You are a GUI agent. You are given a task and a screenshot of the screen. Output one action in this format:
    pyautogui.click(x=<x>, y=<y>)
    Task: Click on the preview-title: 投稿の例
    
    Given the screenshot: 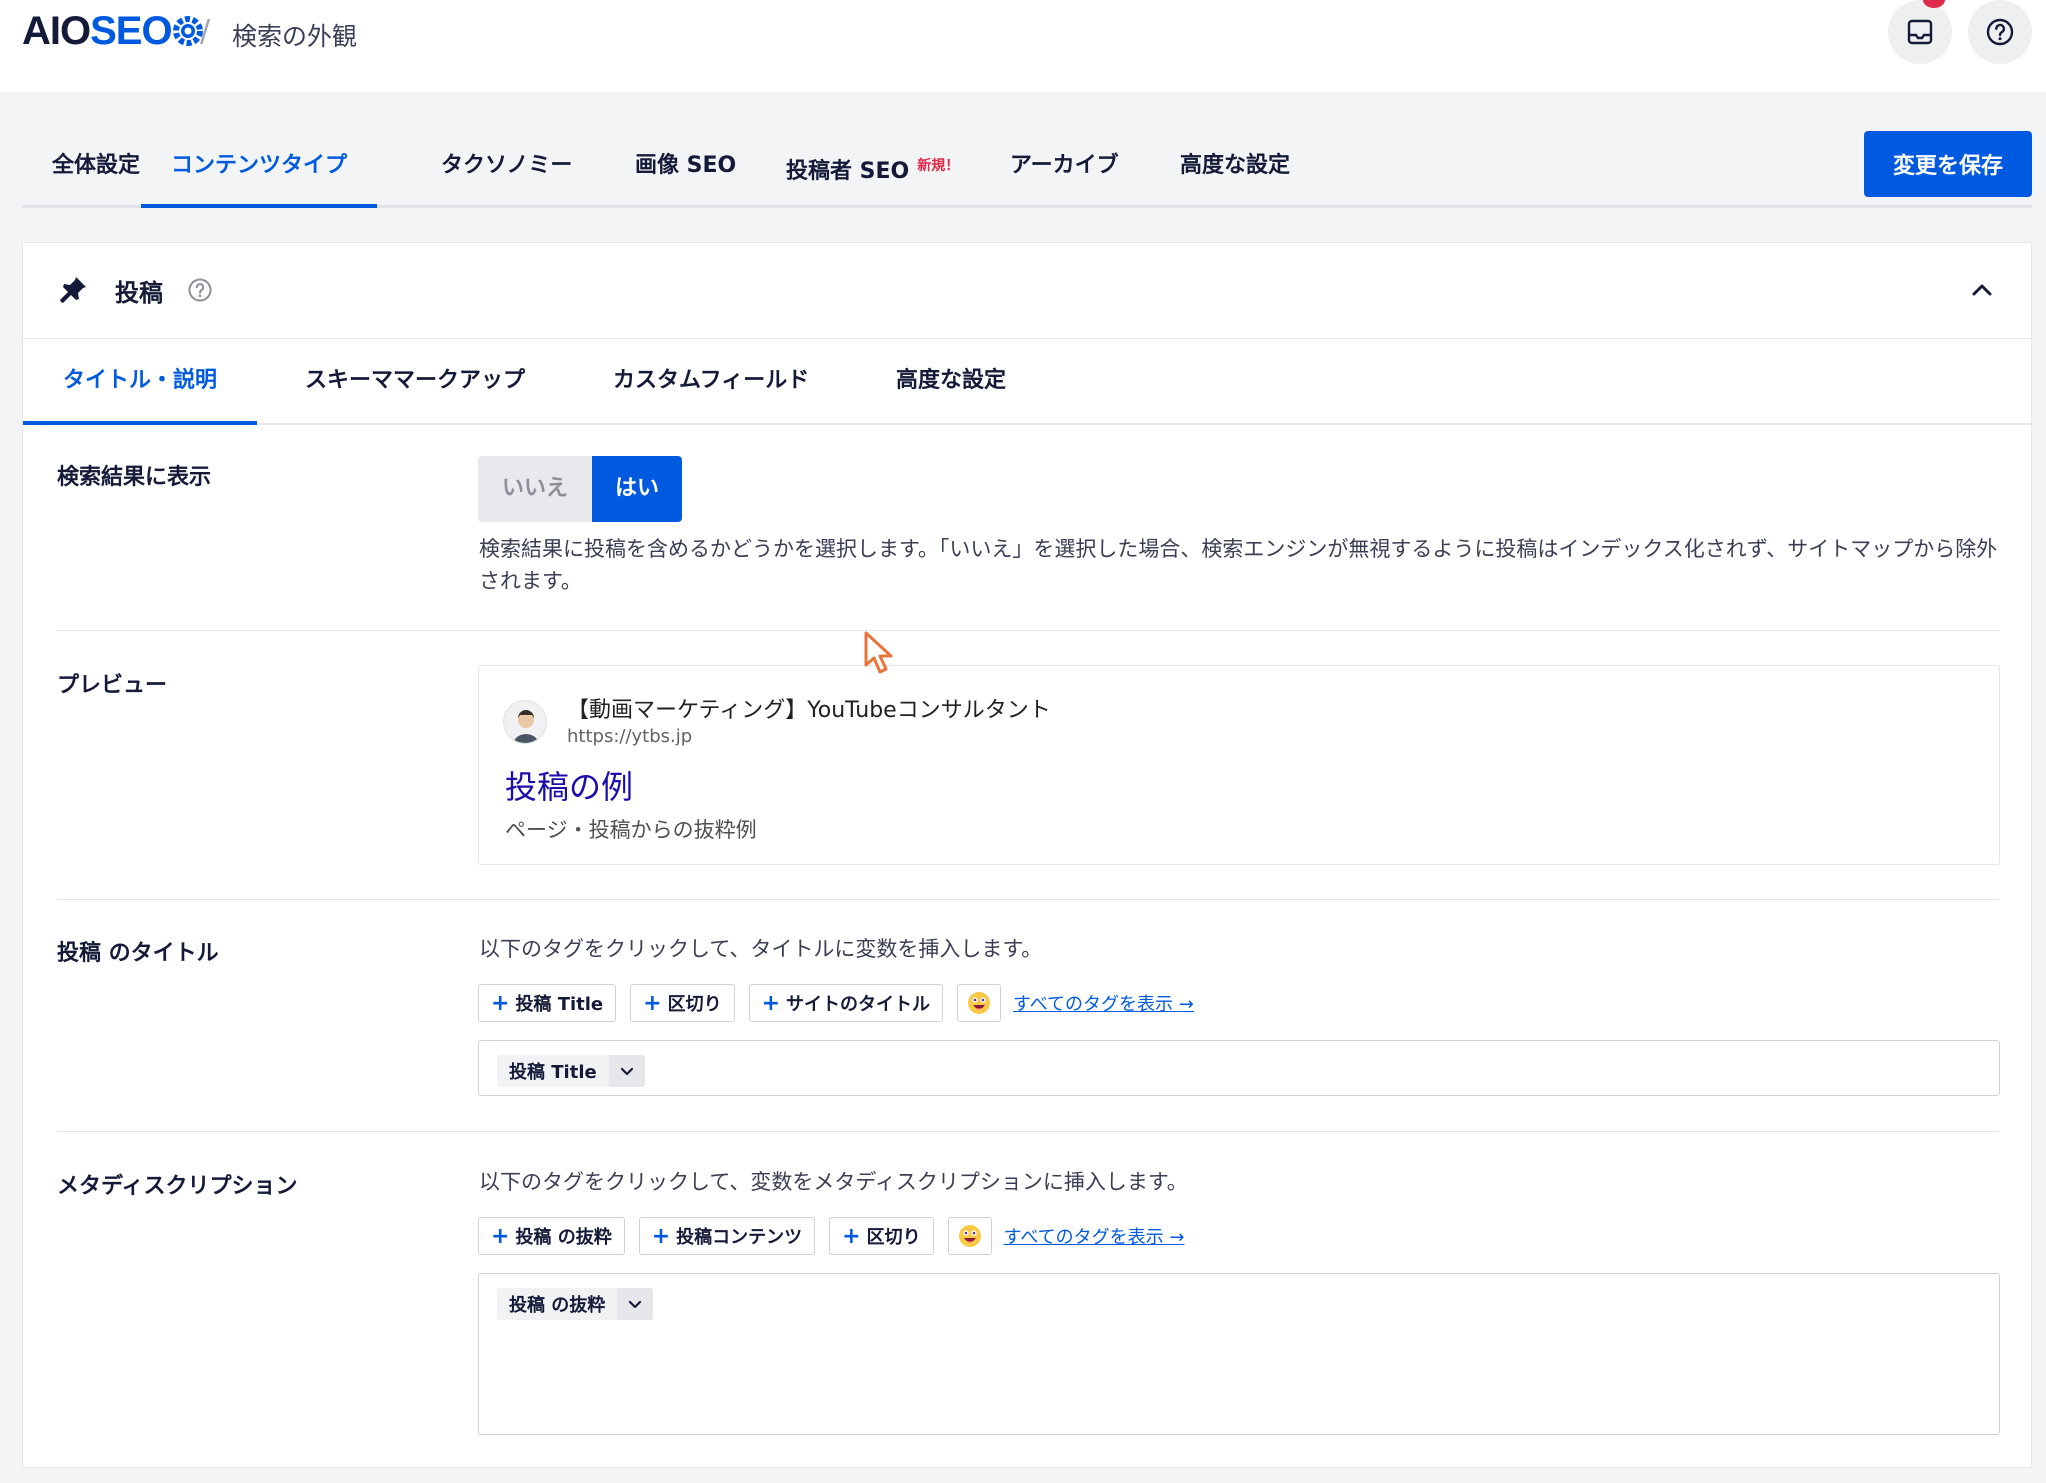 What is the action you would take?
    pyautogui.click(x=569, y=787)
    